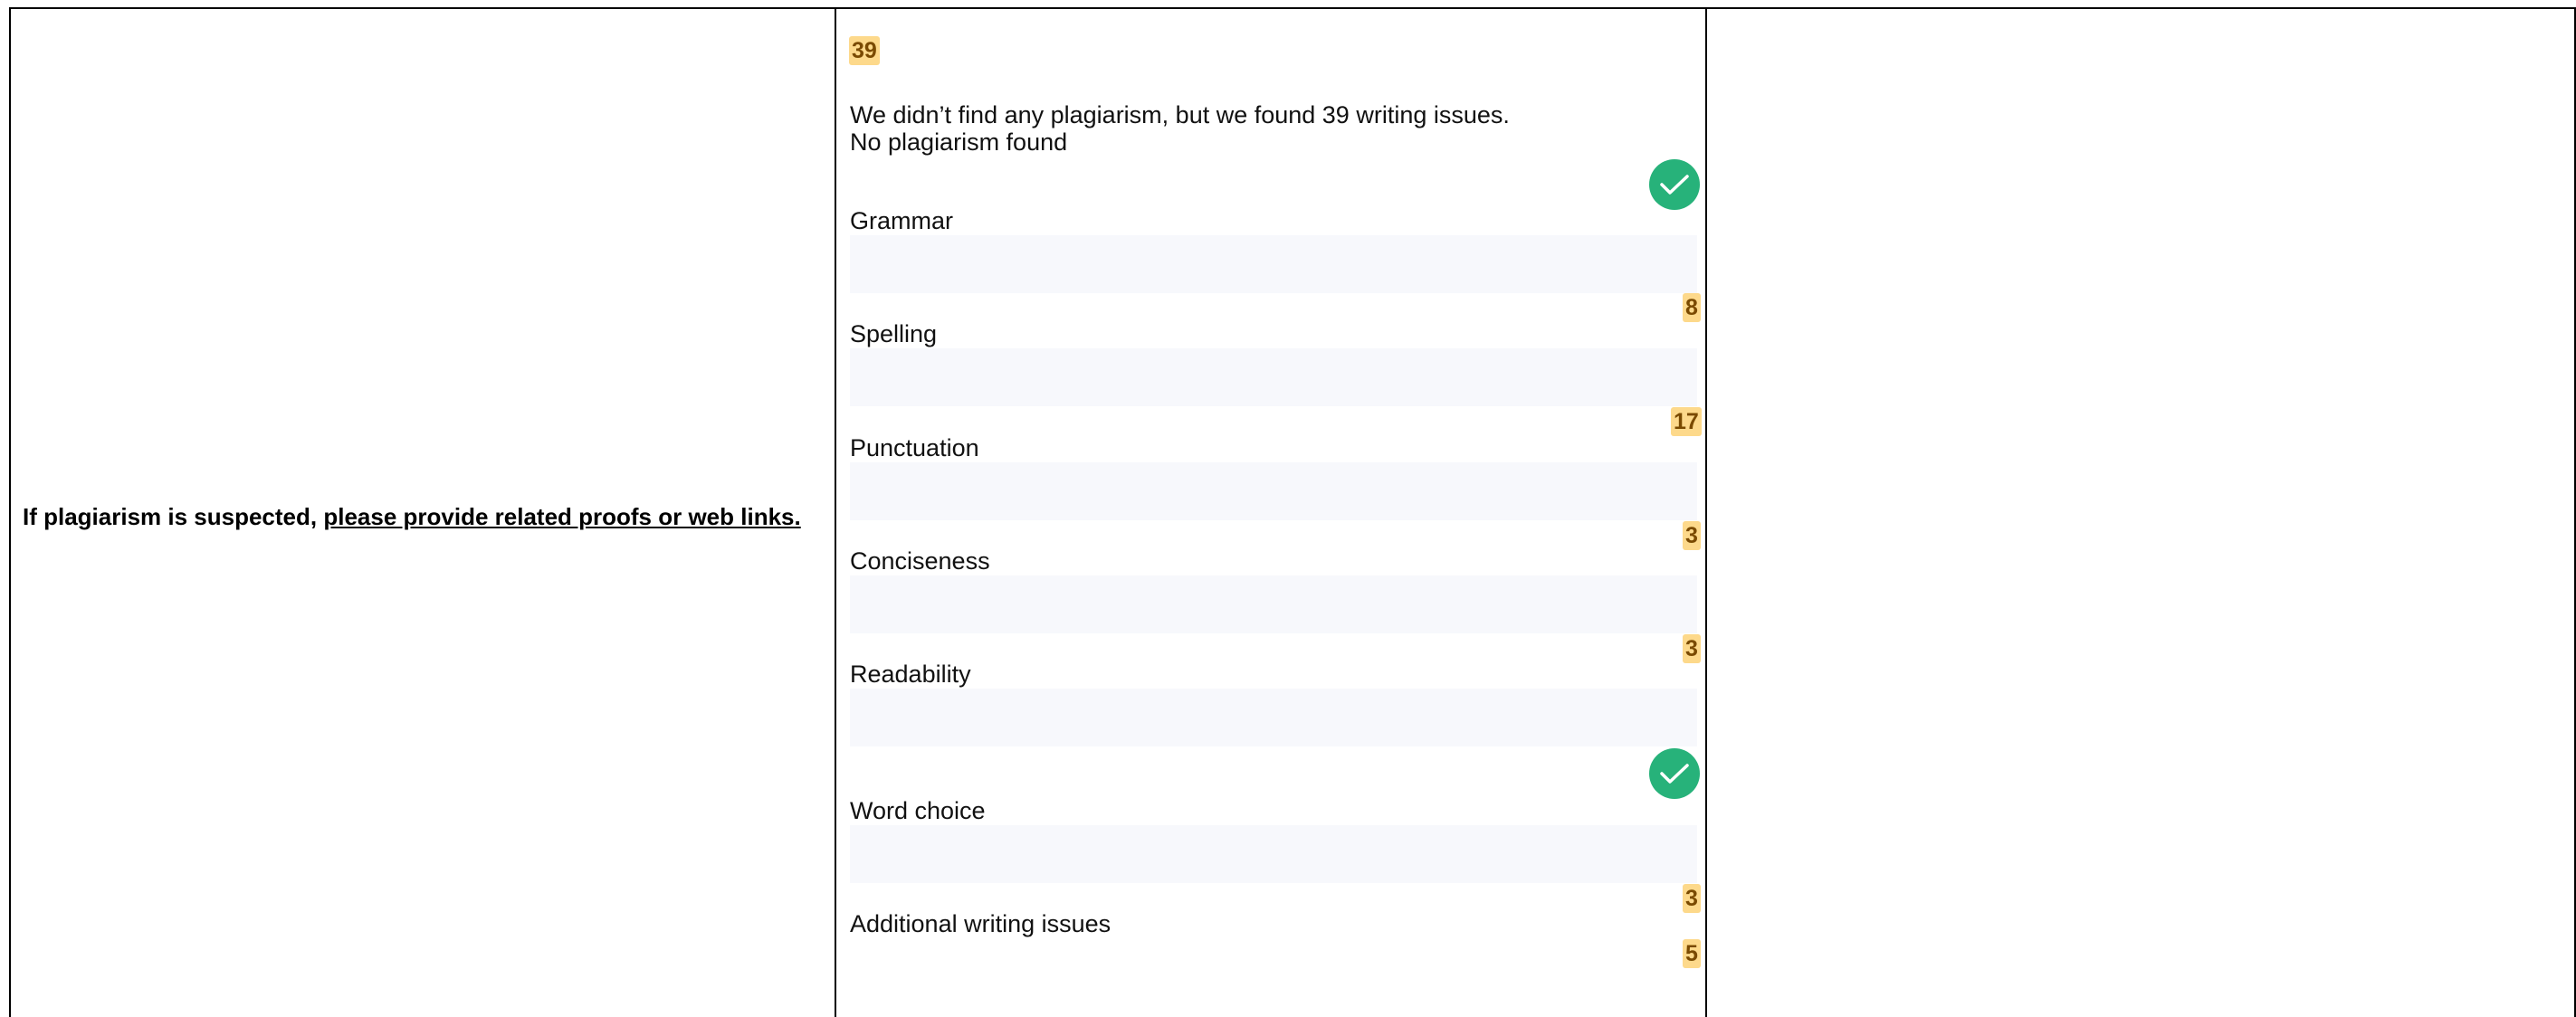  I want to click on category-count-conciseness: 3, so click(1692, 648).